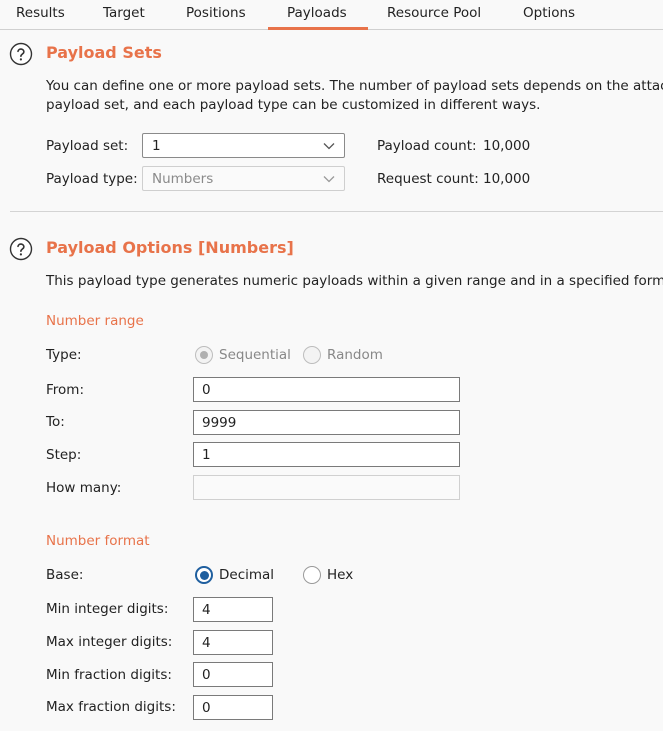 The image size is (663, 731). What do you see at coordinates (64, 455) in the screenshot?
I see `step-label: Step:` at bounding box center [64, 455].